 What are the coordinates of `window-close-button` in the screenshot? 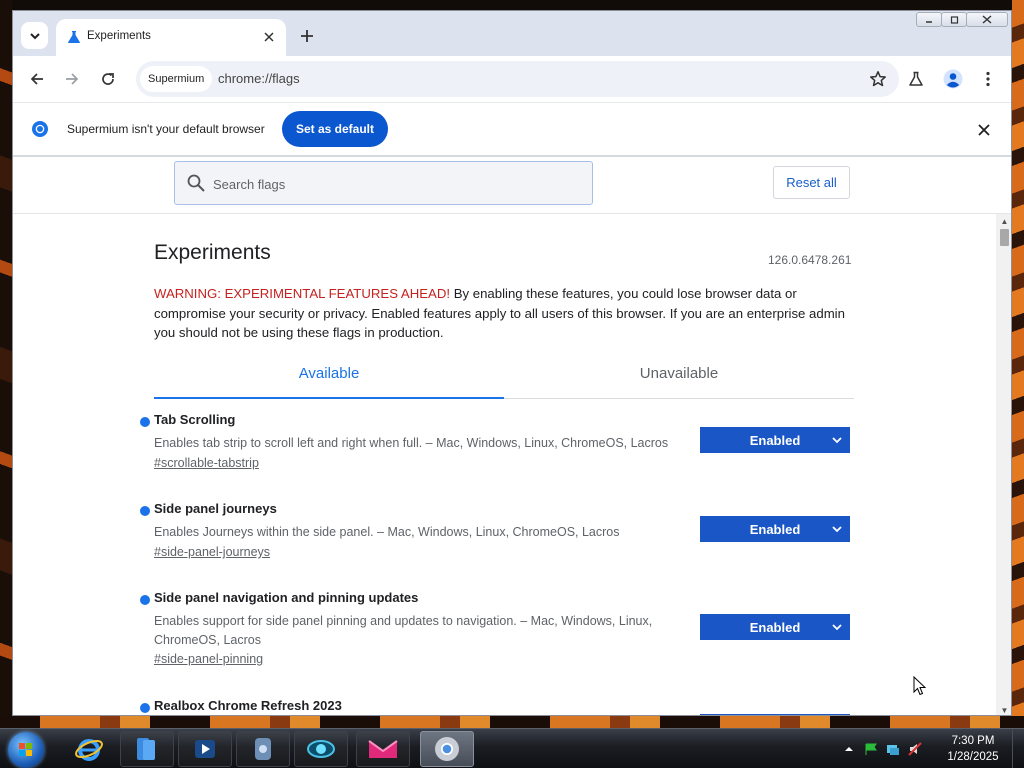 It's located at (987, 19).